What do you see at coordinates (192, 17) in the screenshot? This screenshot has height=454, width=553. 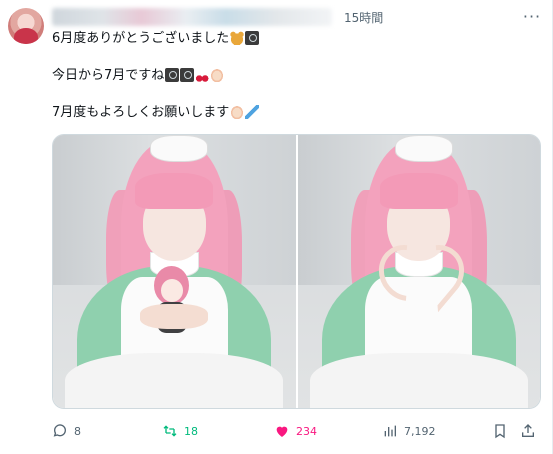 I see `author-name-blurred` at bounding box center [192, 17].